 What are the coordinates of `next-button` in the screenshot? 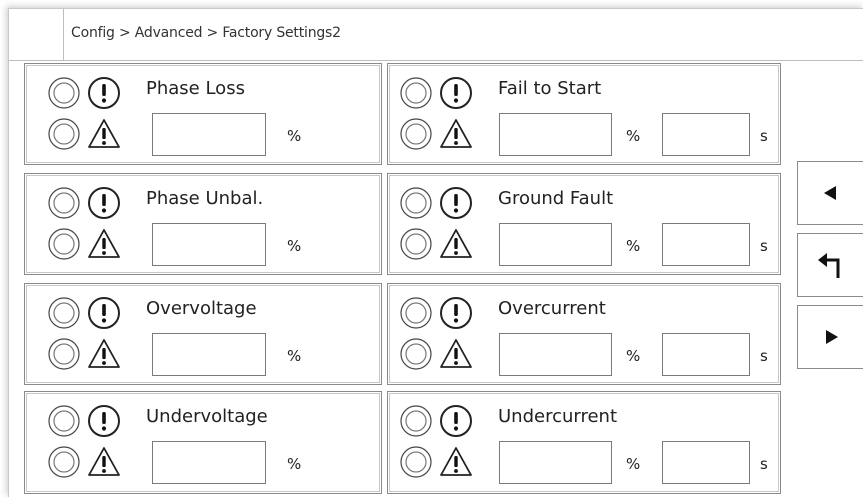 It's located at (830, 337).